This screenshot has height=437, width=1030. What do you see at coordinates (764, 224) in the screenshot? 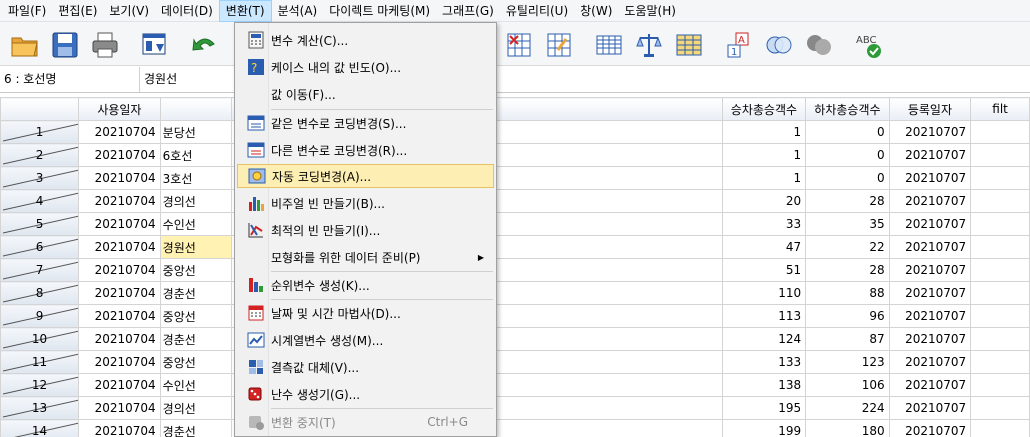
I see `cell-boarding: 33` at bounding box center [764, 224].